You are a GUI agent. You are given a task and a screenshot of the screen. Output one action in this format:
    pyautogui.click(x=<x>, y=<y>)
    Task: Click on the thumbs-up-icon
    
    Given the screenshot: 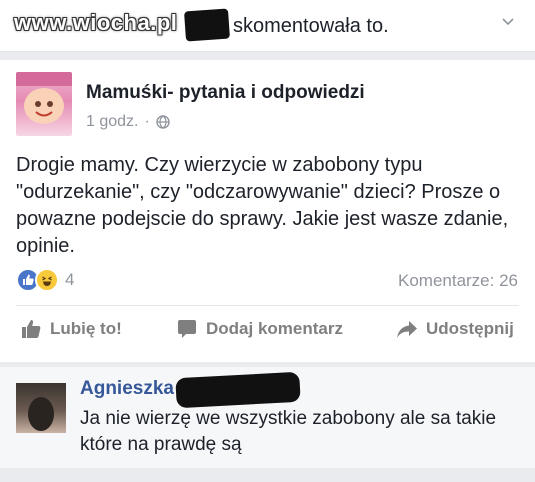 What is the action you would take?
    pyautogui.click(x=31, y=329)
    